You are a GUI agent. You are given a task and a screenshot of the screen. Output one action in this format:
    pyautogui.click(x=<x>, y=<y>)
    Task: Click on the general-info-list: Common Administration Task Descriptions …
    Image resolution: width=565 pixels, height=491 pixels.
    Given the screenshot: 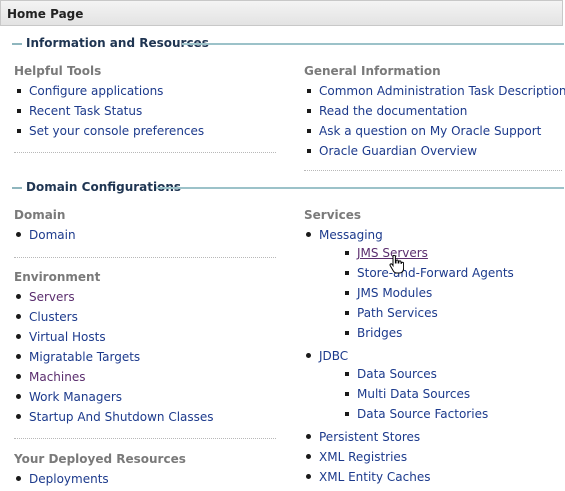 What is the action you would take?
    pyautogui.click(x=434, y=123)
    